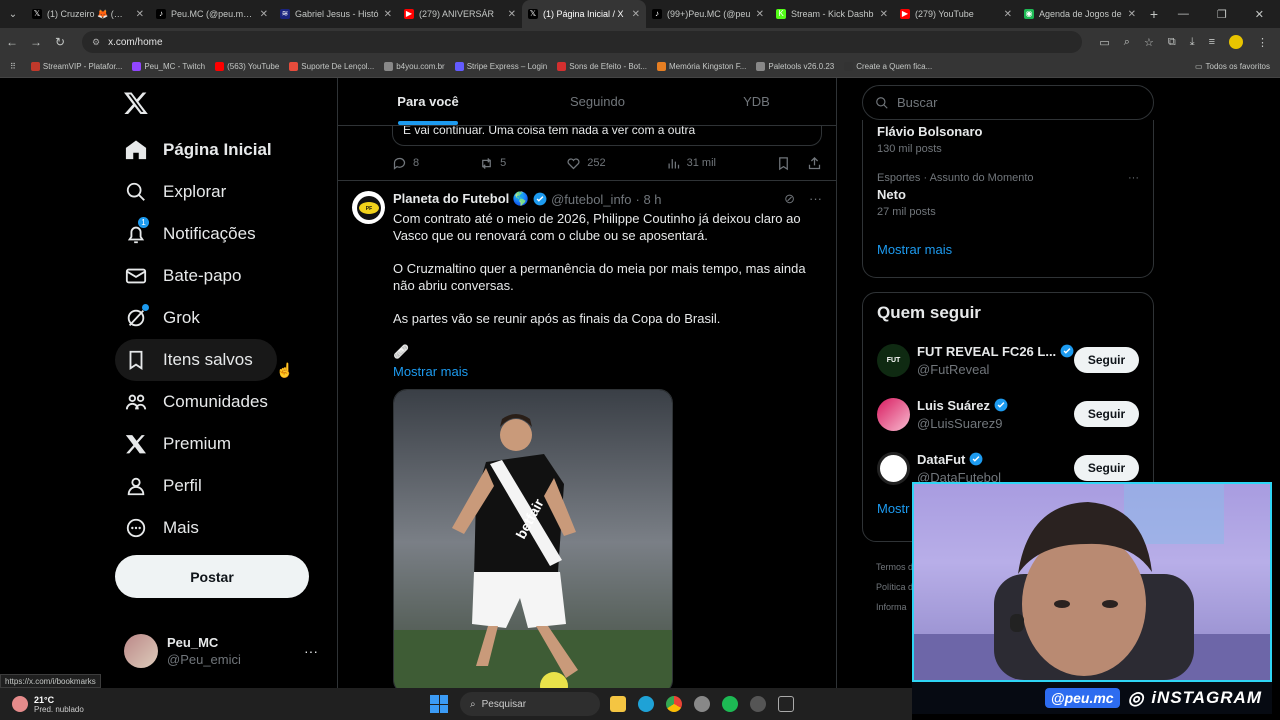  What do you see at coordinates (168, 66) in the screenshot?
I see `bookmark-item: Peu_MC - Twitch` at bounding box center [168, 66].